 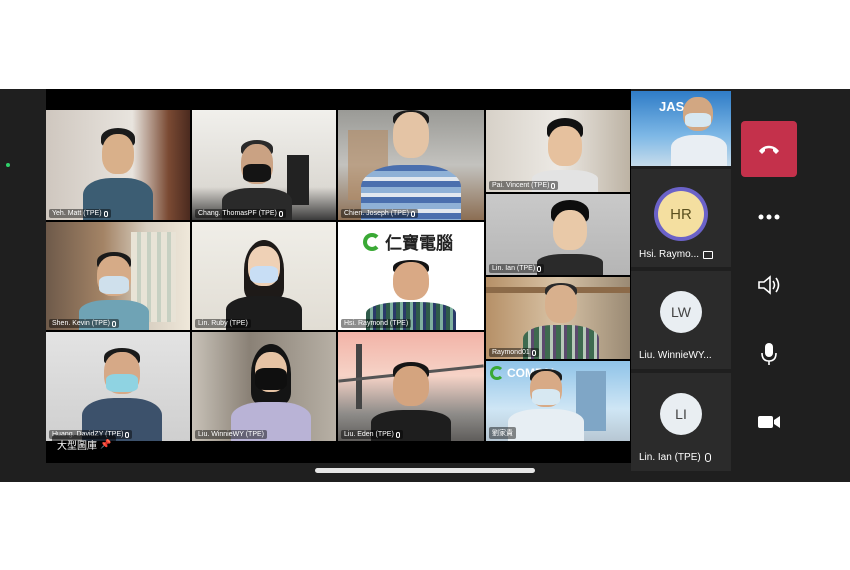 I want to click on video-tile: Yeh. Matt (TPE), so click(x=118, y=165).